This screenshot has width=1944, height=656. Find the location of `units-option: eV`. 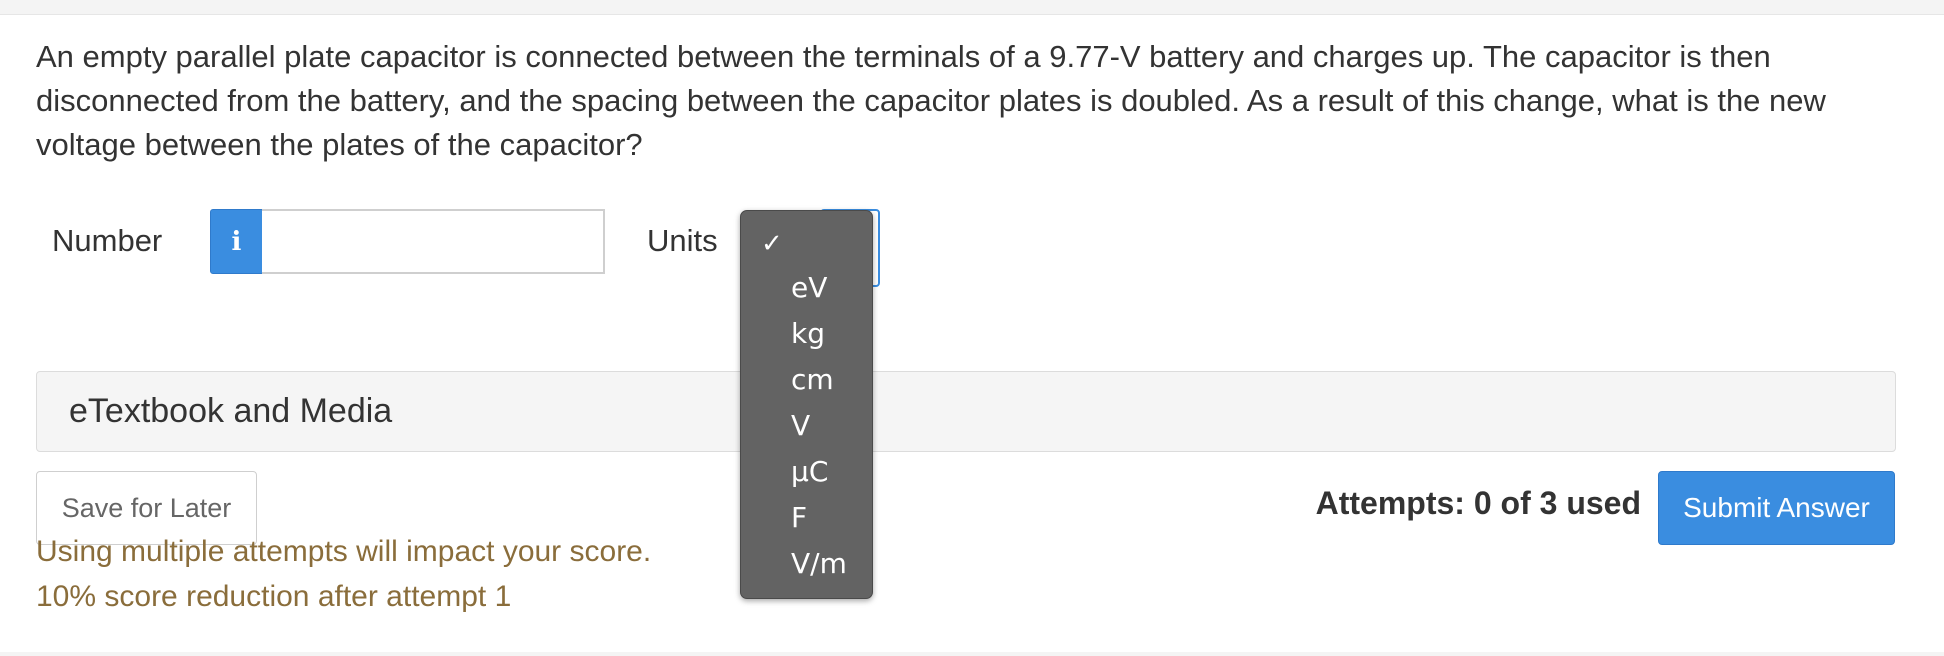

units-option: eV is located at coordinates (809, 288).